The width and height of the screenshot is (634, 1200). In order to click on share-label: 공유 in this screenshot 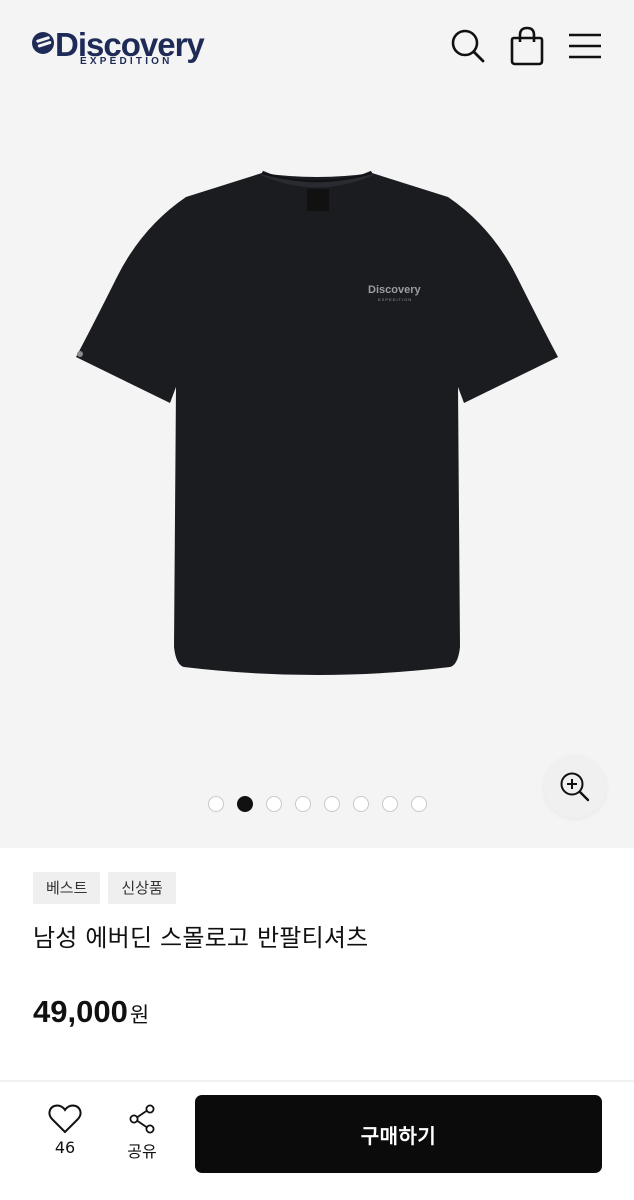, I will do `click(142, 1151)`.